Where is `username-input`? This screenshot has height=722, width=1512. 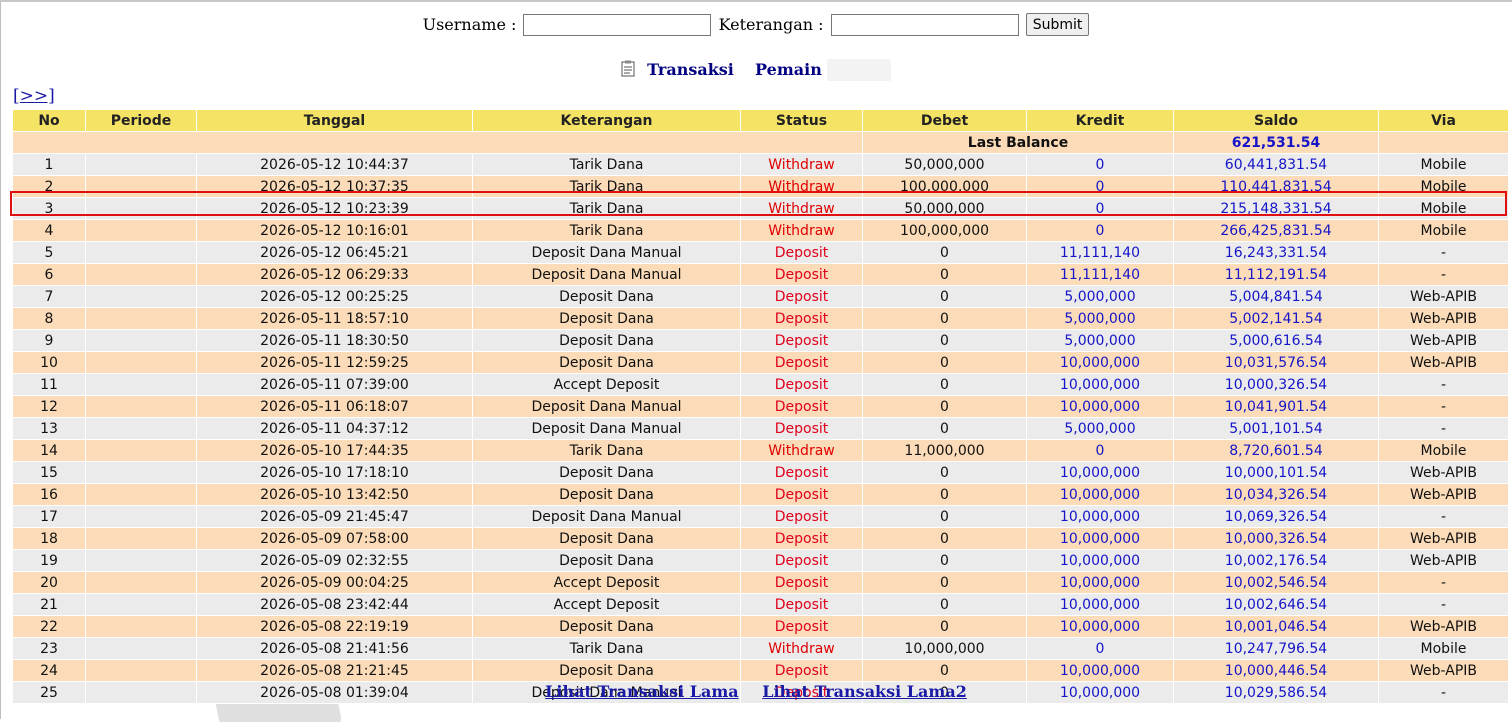 username-input is located at coordinates (617, 24).